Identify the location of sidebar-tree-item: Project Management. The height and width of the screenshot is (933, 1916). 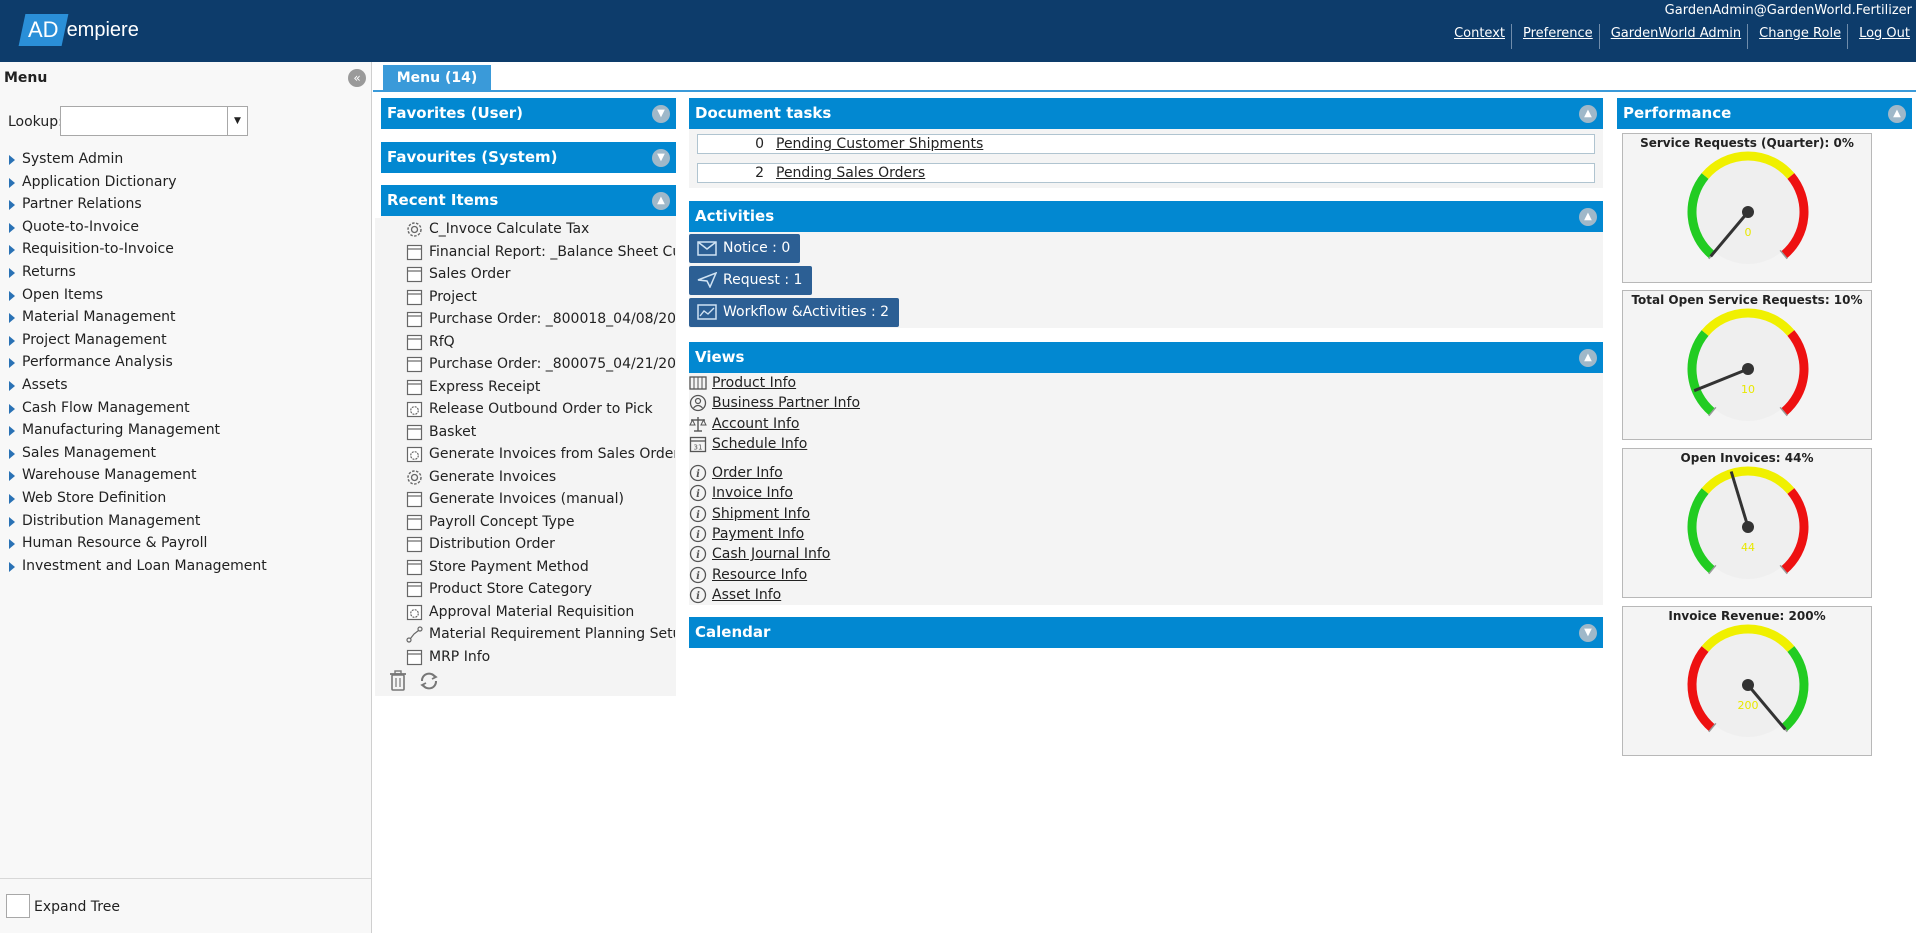
(133, 340).